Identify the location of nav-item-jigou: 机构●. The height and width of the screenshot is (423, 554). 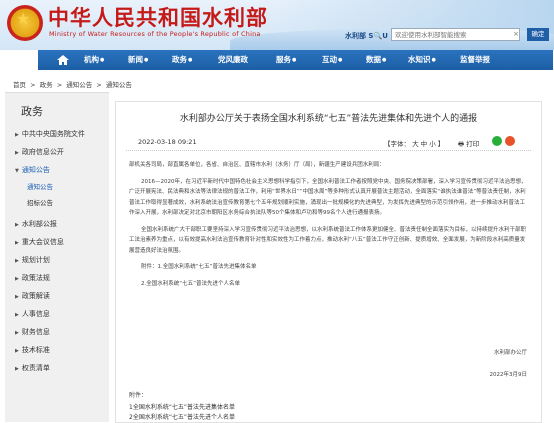
(94, 60).